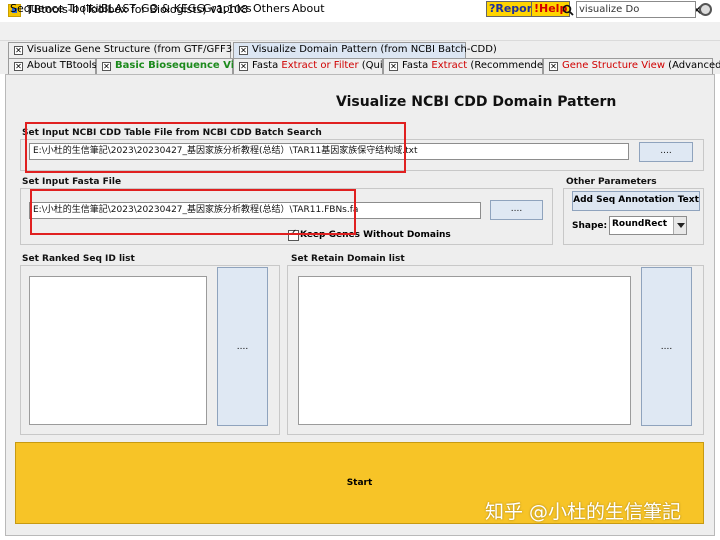 The width and height of the screenshot is (720, 540). What do you see at coordinates (568, 10) in the screenshot?
I see `search-icon` at bounding box center [568, 10].